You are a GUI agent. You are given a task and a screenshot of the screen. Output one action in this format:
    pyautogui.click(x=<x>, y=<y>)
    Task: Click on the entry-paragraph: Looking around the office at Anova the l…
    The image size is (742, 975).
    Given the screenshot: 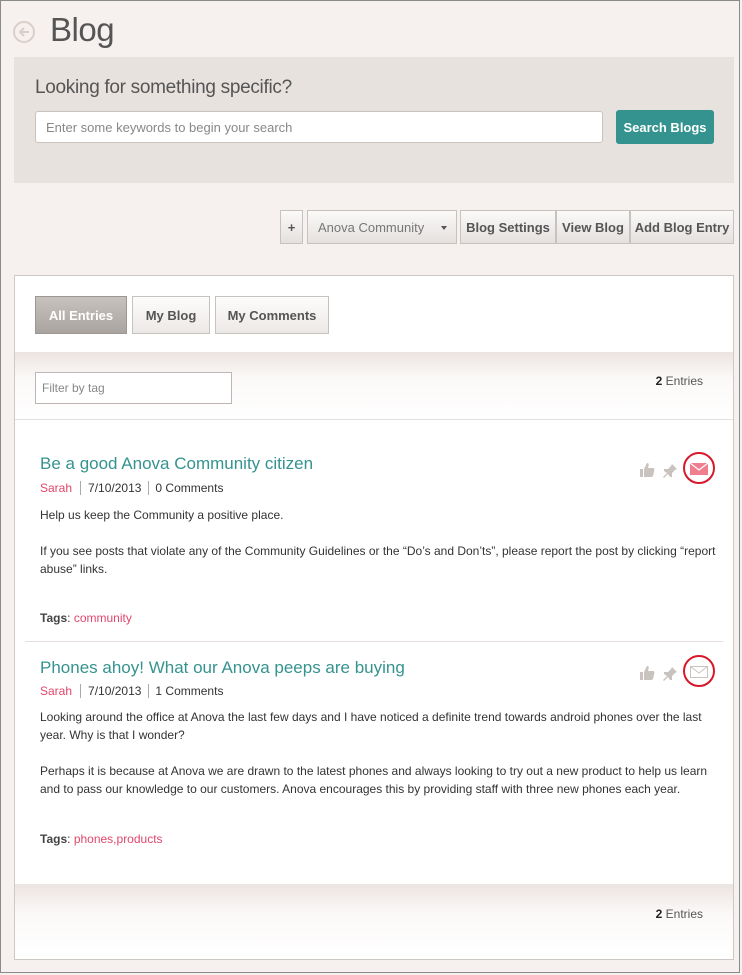 What is the action you would take?
    pyautogui.click(x=371, y=726)
    